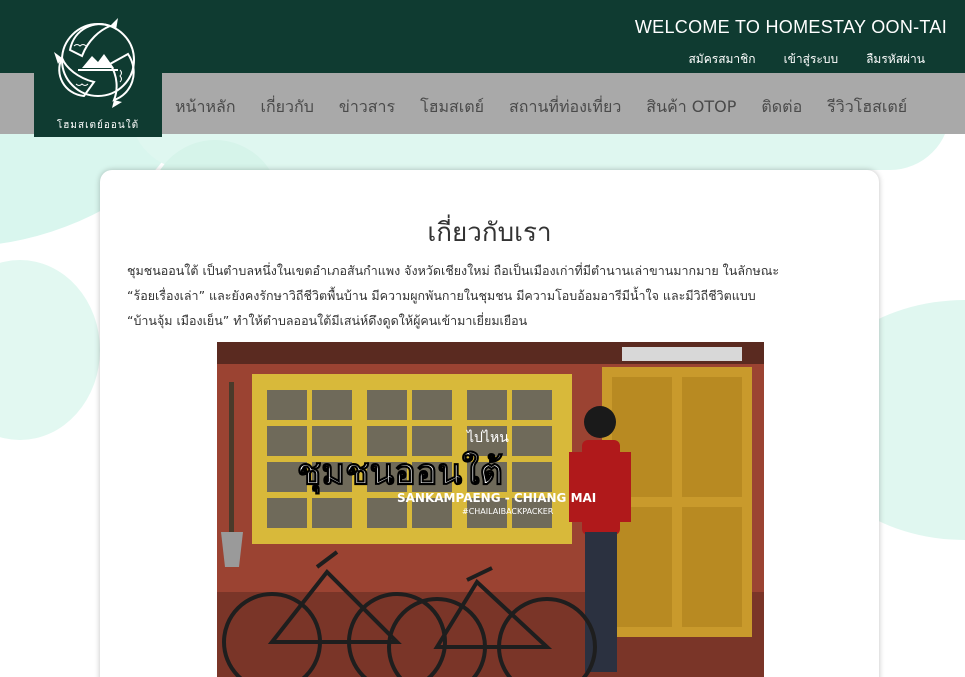 This screenshot has height=677, width=965. Describe the element at coordinates (867, 107) in the screenshot. I see `nav-item-reviews: รีวิวโฮสเตย์` at that location.